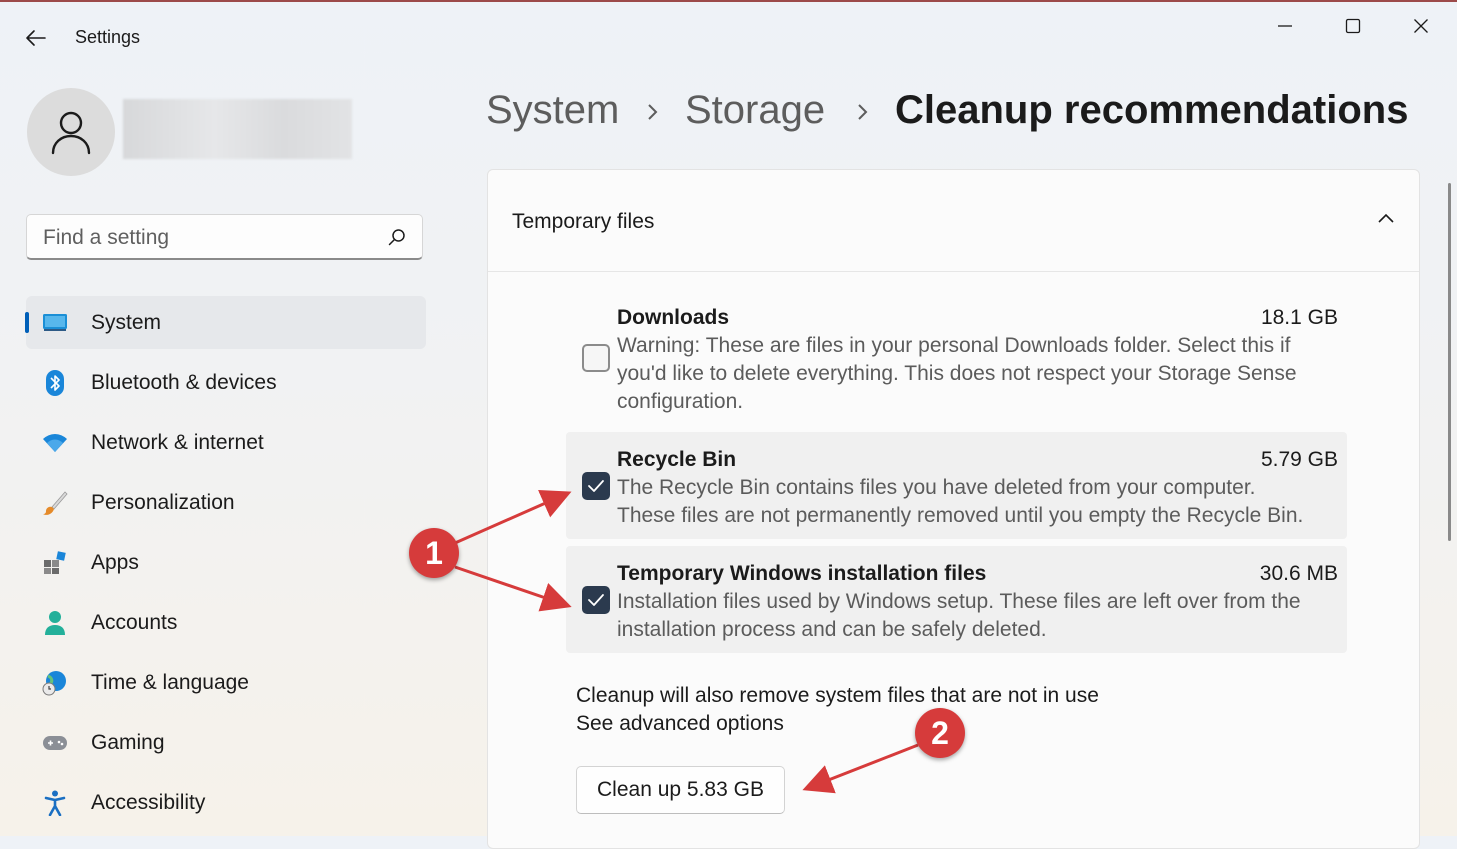  I want to click on recycle-bin-checkbox, so click(596, 486).